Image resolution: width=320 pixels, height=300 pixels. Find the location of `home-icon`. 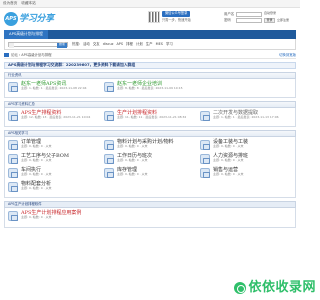

home-icon is located at coordinates (6, 55).